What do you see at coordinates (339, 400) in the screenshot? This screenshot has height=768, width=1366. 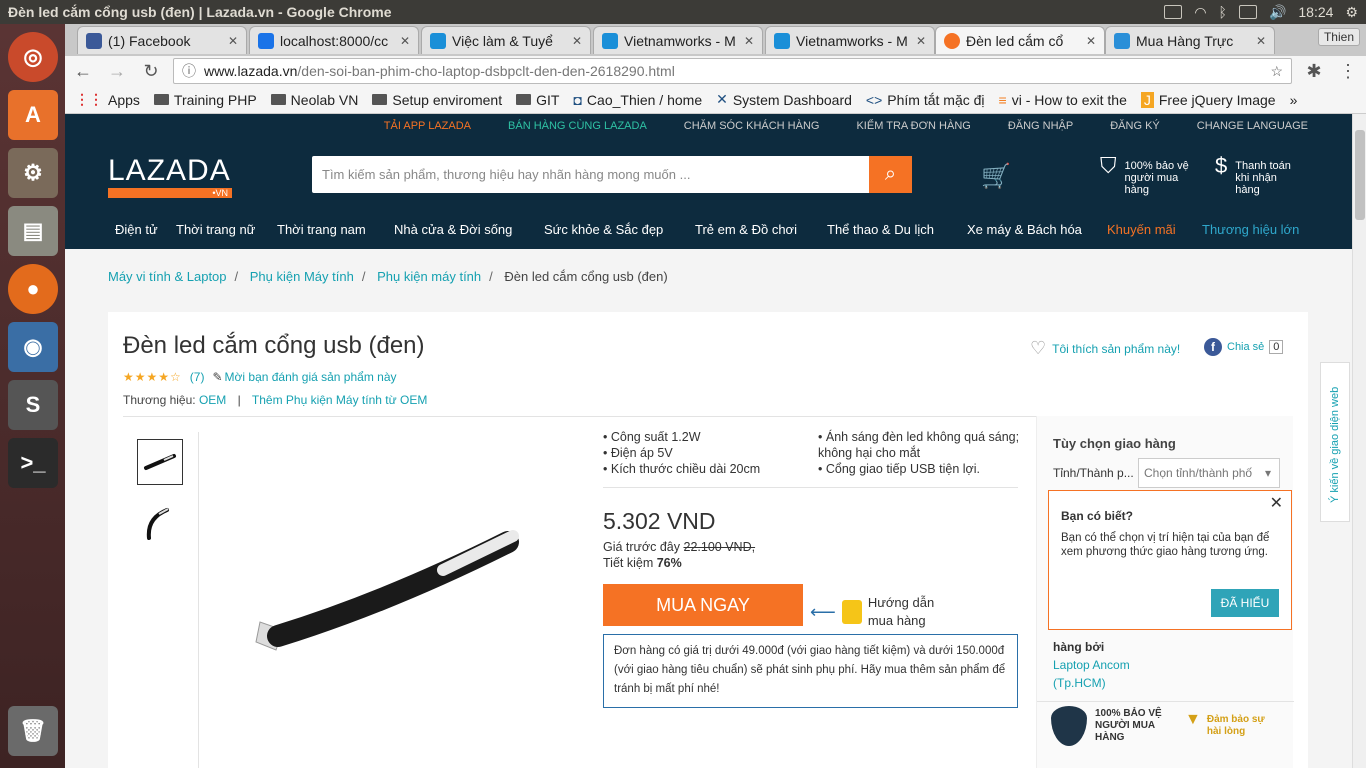 I see `brand-more-link: Thêm Phụ kiện Máy tính từ OEM` at bounding box center [339, 400].